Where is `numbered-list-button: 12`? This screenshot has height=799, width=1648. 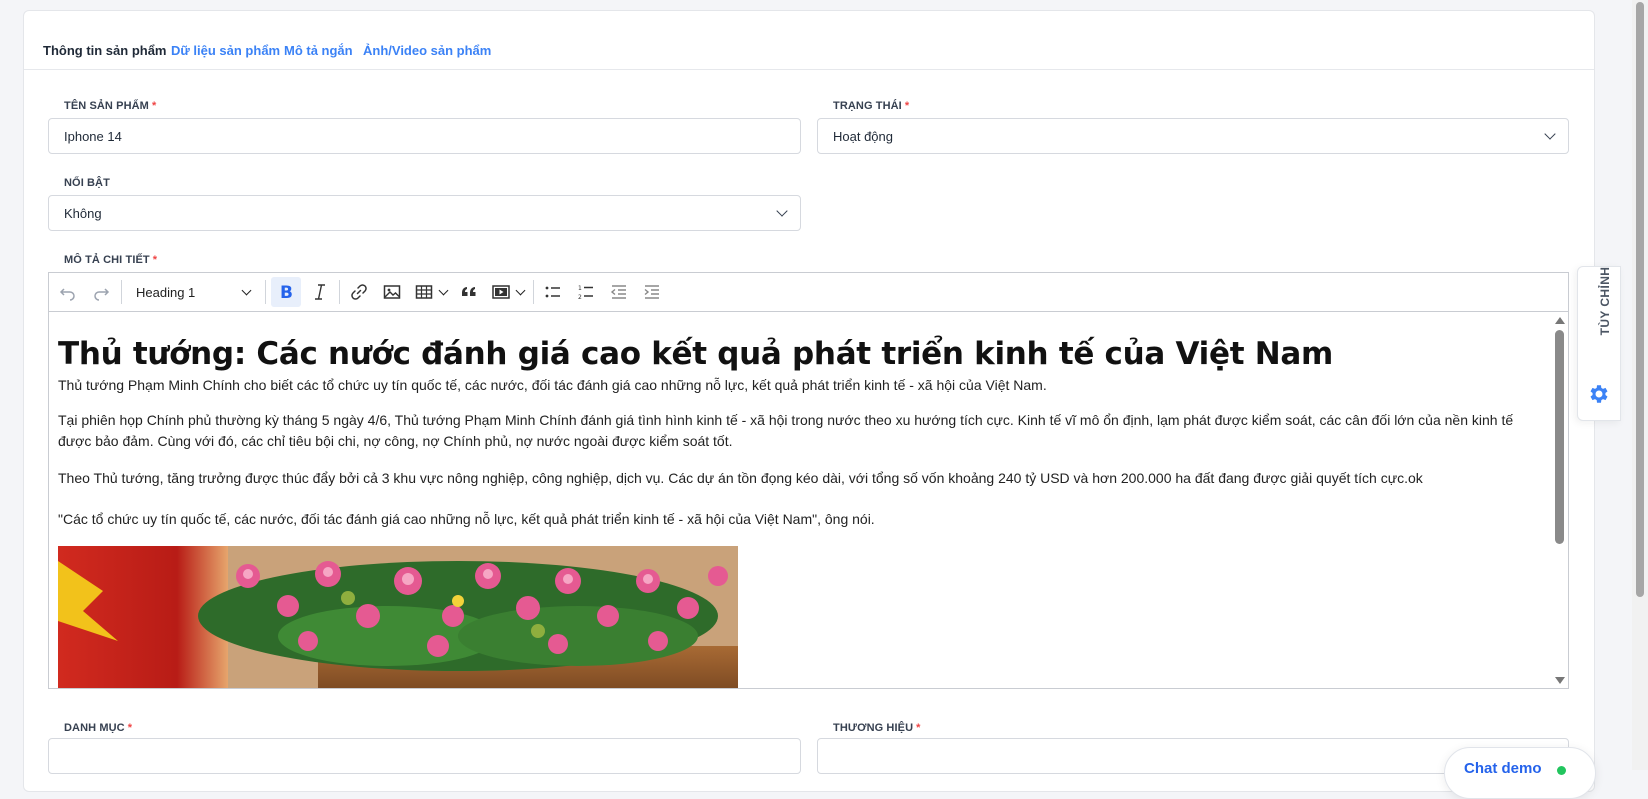
numbered-list-button: 12 is located at coordinates (586, 292).